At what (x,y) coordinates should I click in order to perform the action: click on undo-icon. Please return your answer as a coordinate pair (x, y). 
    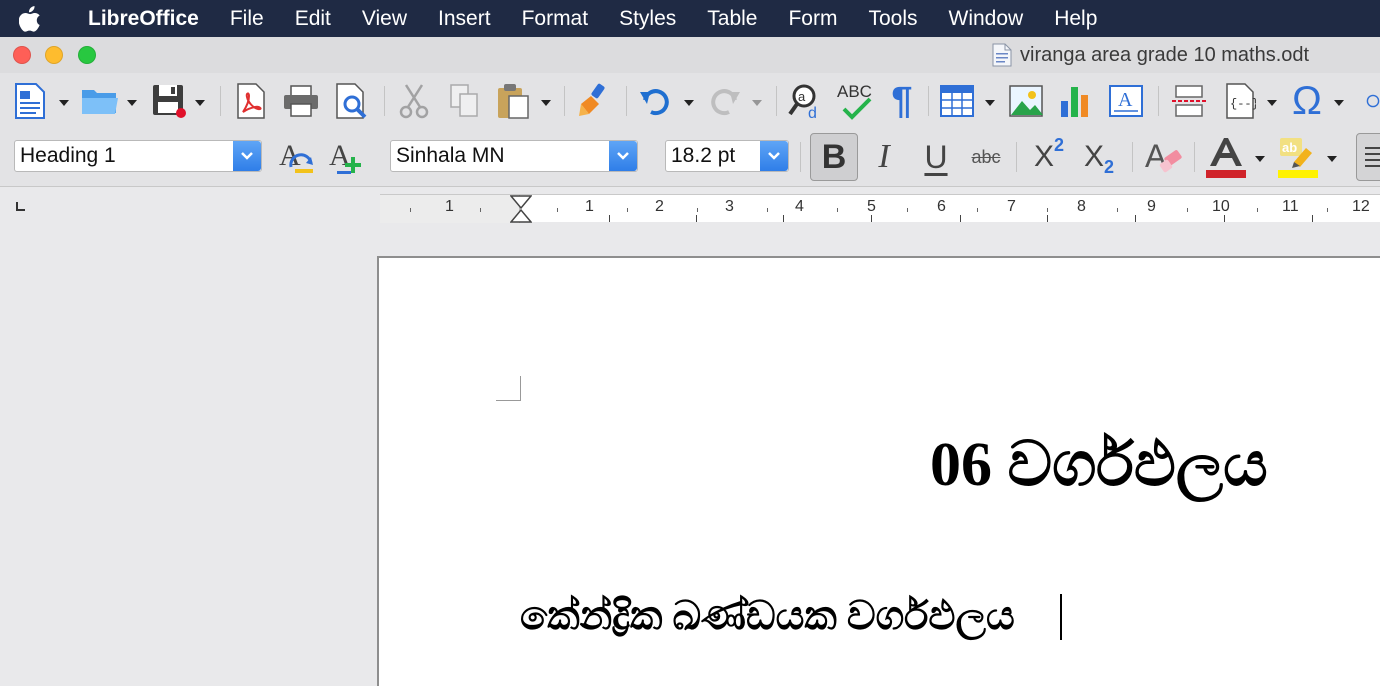
    Looking at the image, I should click on (656, 101).